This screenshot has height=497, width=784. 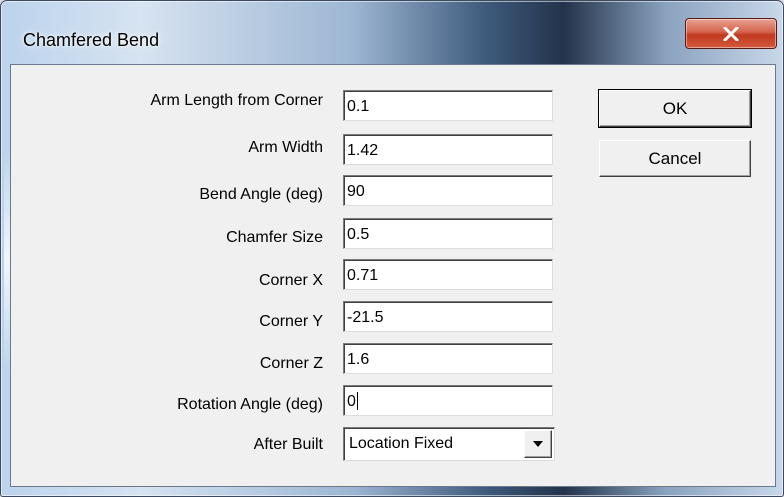 I want to click on arm-length-label: Arm Length from Corner, so click(x=236, y=100).